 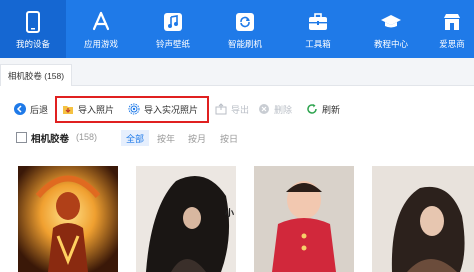 I want to click on back-button: 后退, so click(x=31, y=109).